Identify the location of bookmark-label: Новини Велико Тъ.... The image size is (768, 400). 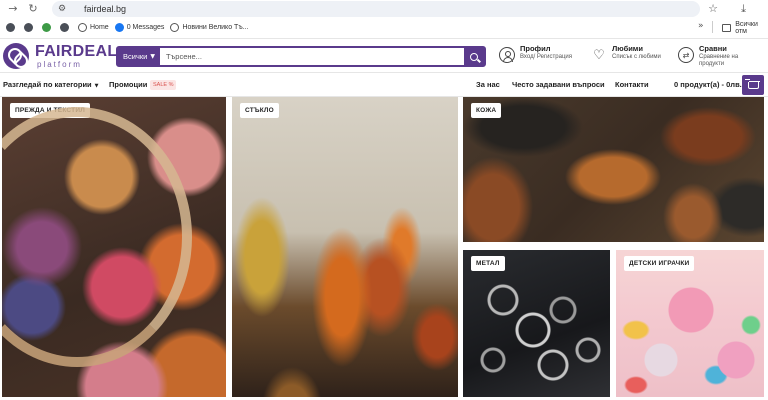
(215, 27).